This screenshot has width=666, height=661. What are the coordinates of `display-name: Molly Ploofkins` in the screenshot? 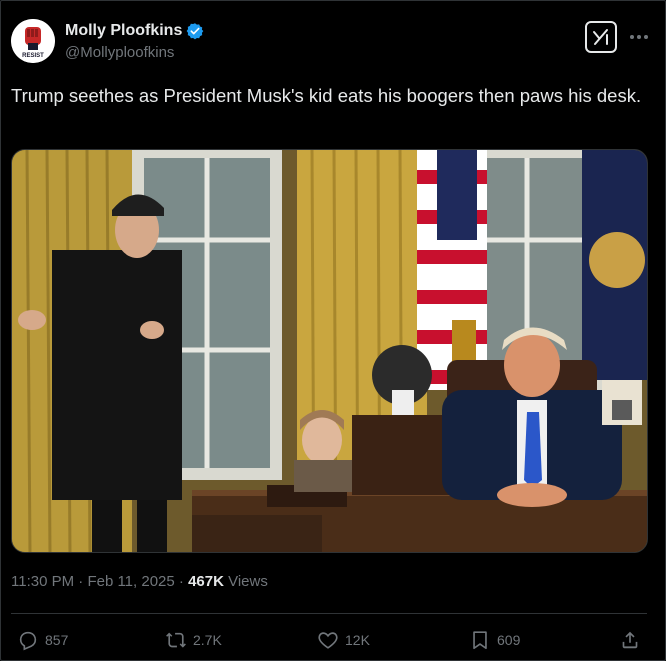 It's located at (123, 31).